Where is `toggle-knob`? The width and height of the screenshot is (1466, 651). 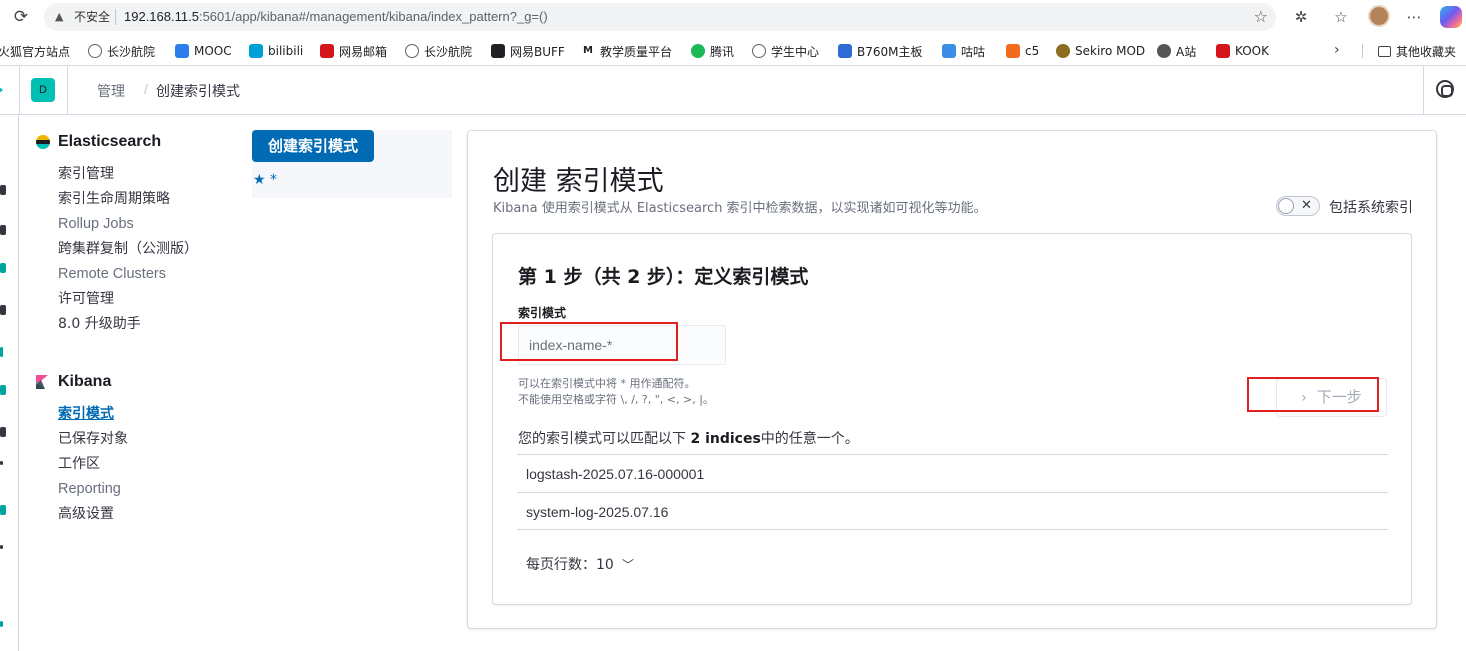 toggle-knob is located at coordinates (1286, 206).